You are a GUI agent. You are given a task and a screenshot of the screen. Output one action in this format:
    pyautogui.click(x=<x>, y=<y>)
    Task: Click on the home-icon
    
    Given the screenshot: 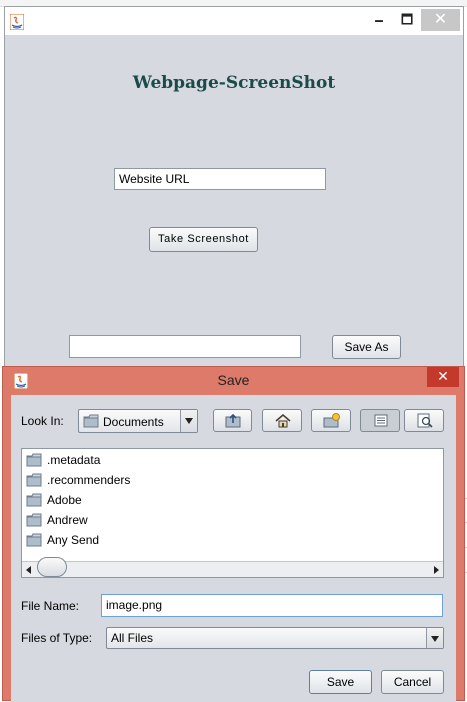 What is the action you would take?
    pyautogui.click(x=283, y=421)
    